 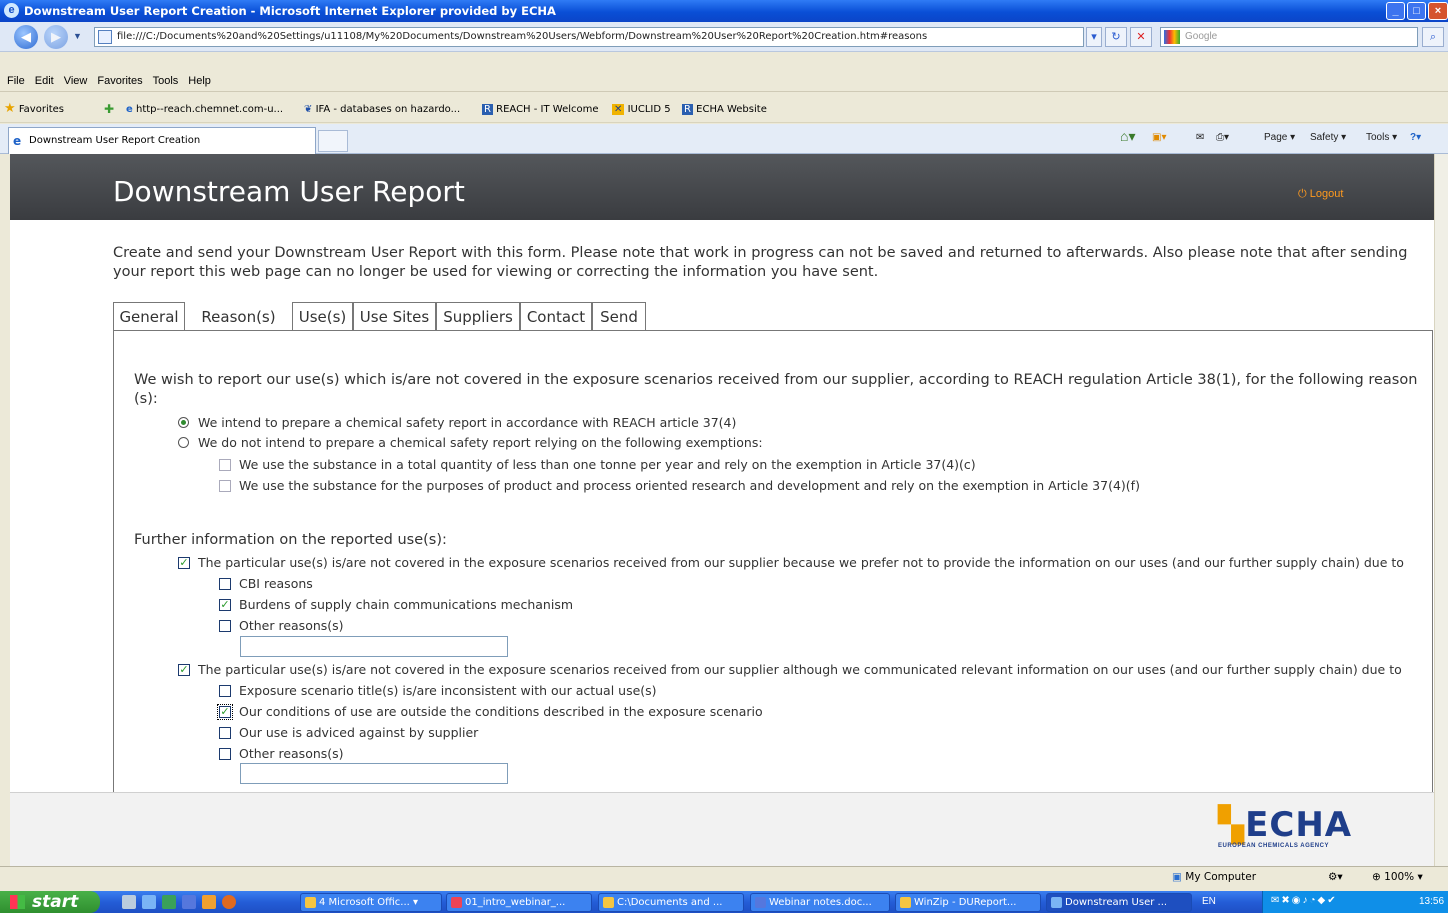 What do you see at coordinates (225, 691) in the screenshot?
I see `checkbox-inconsistent` at bounding box center [225, 691].